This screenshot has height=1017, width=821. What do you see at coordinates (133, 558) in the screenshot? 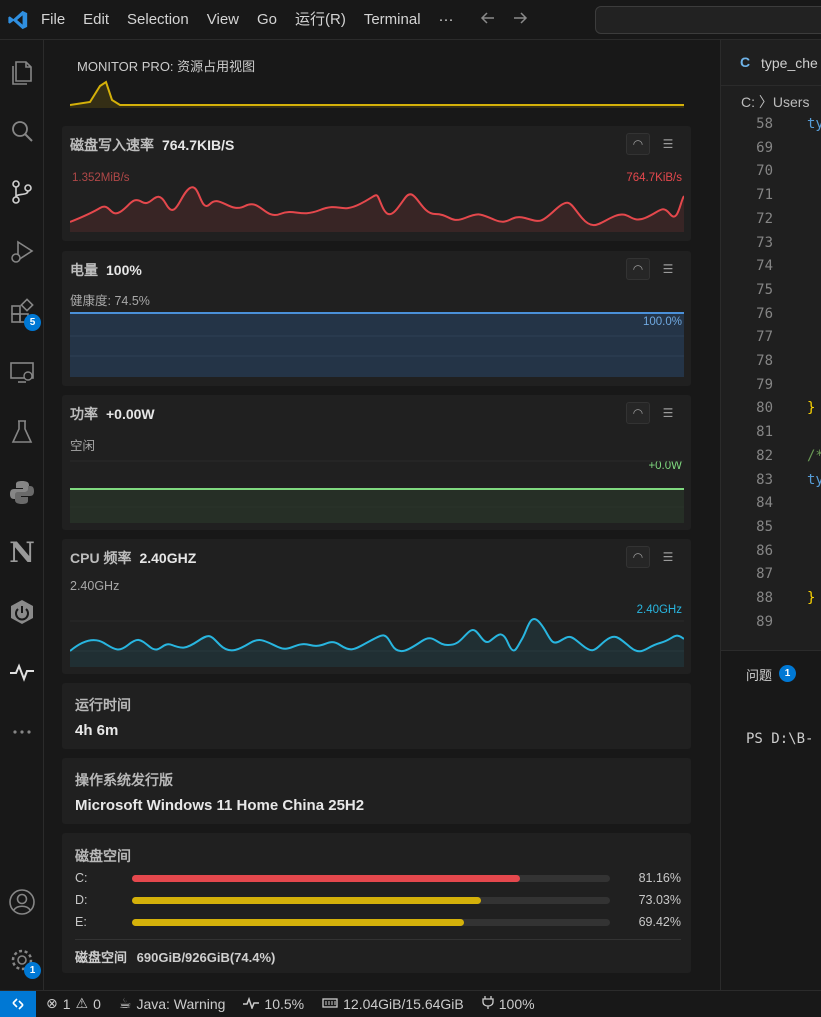
I see `cpu-frequency-title: CPU 频率 2.40GHZ` at bounding box center [133, 558].